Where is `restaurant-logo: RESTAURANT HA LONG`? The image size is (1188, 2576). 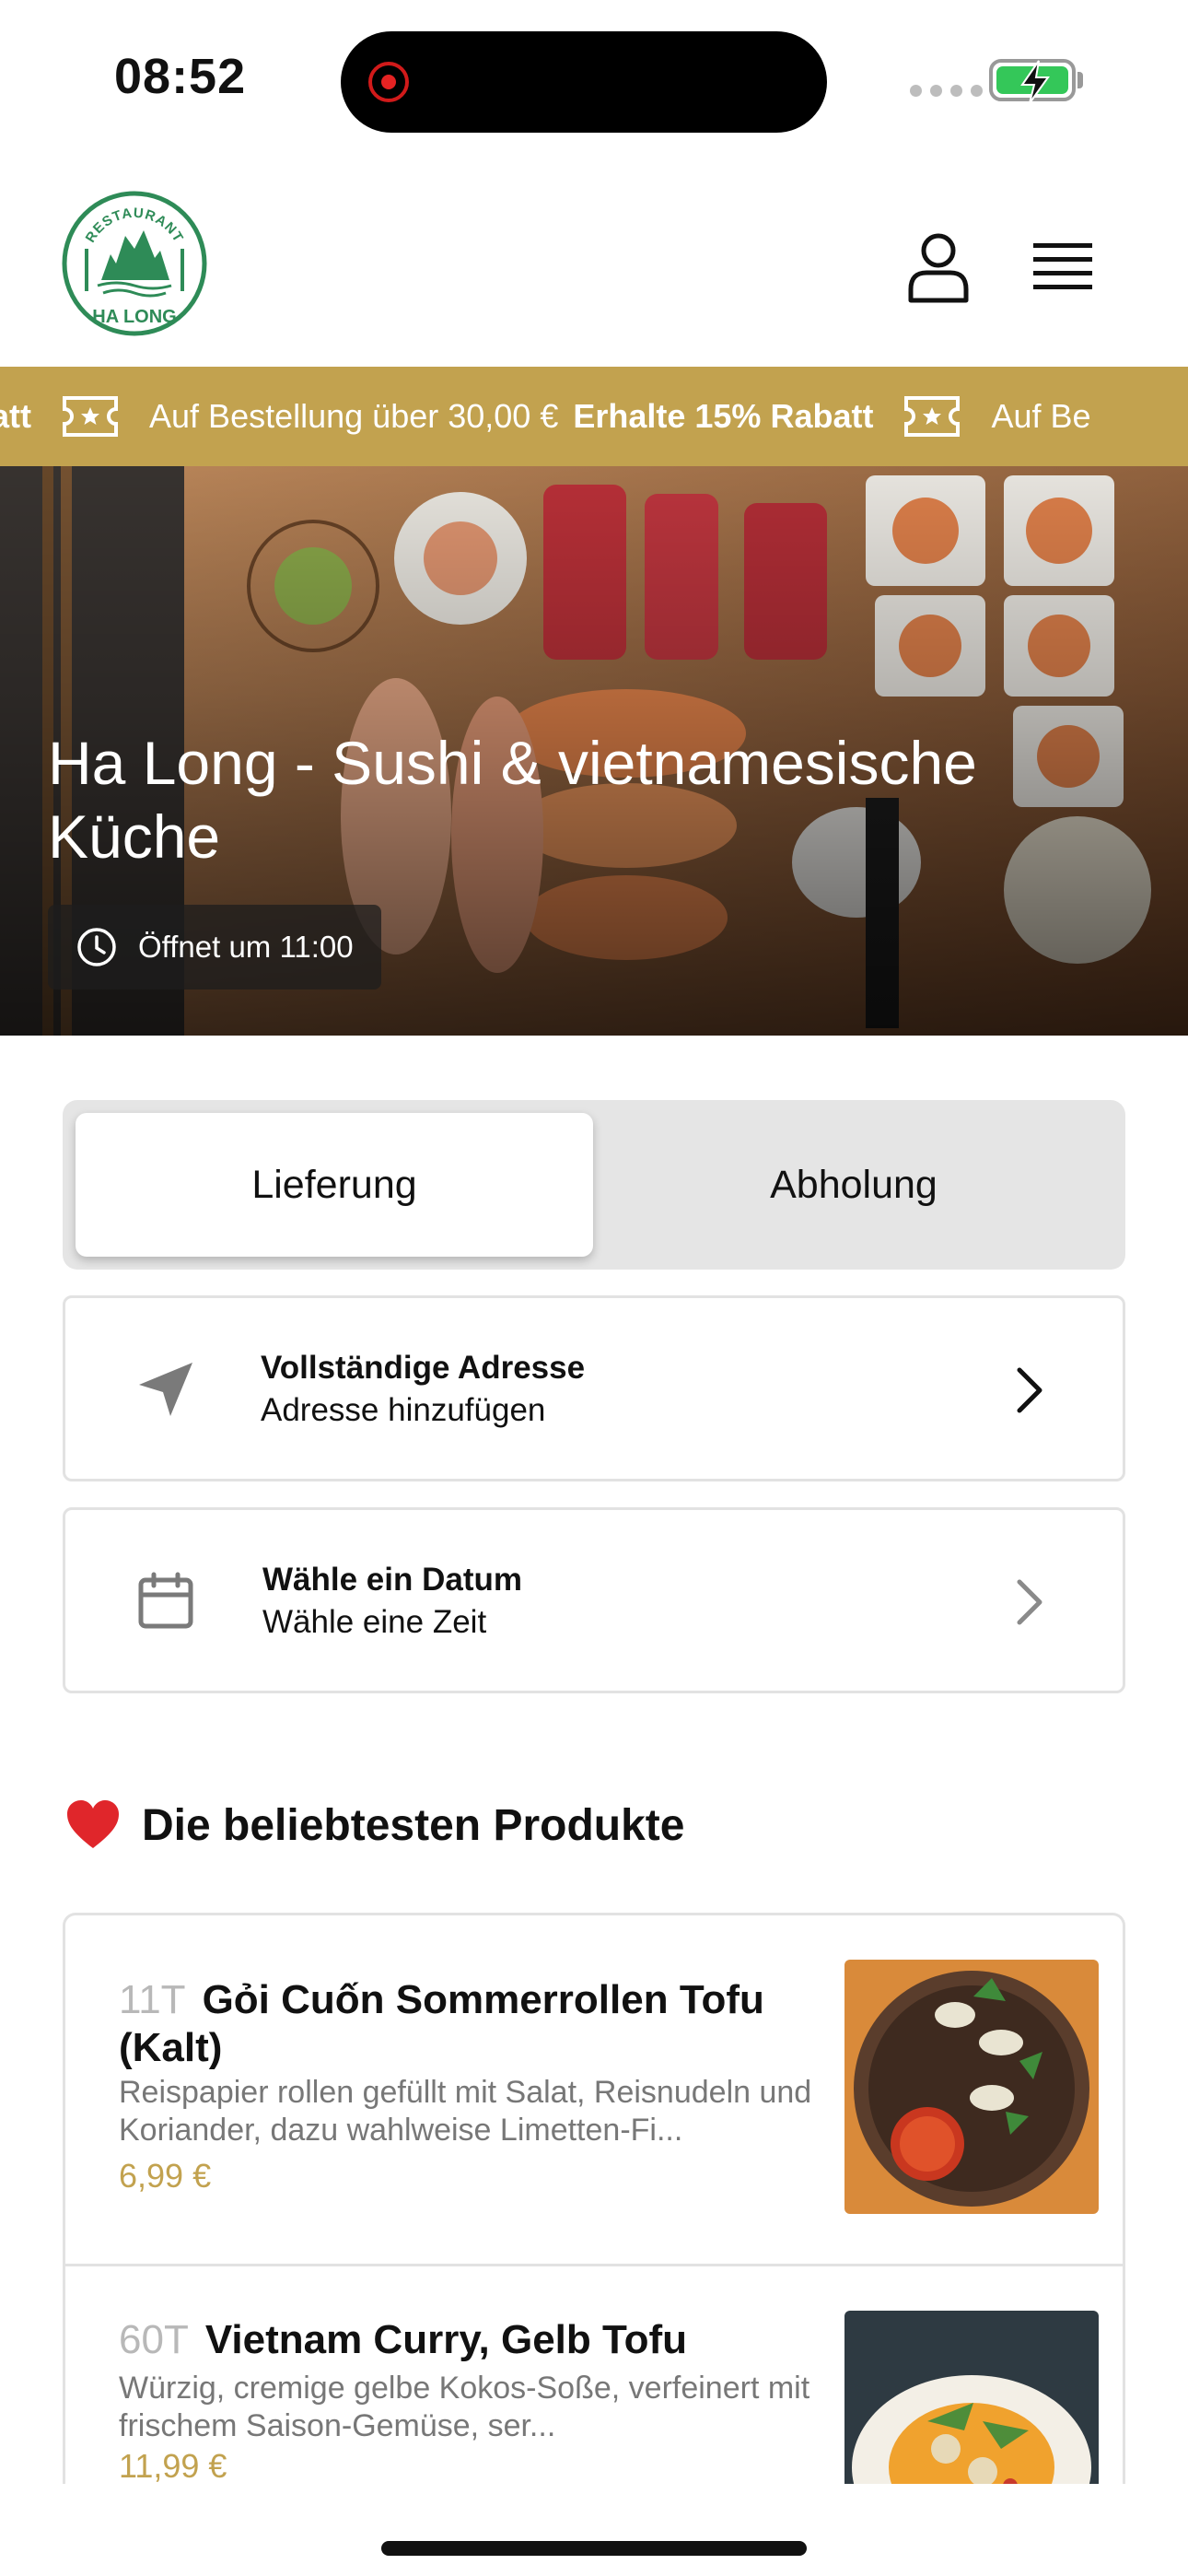 restaurant-logo: RESTAURANT HA LONG is located at coordinates (134, 263).